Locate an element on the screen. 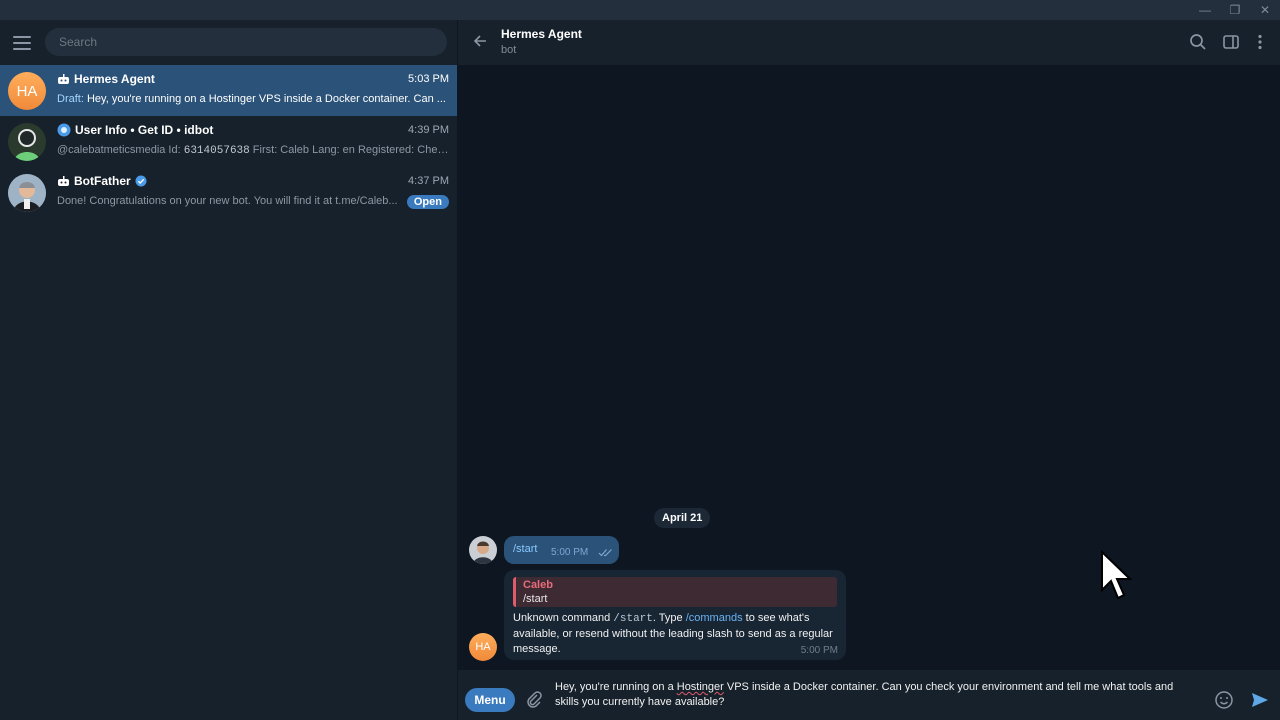 The height and width of the screenshot is (720, 1280). open-badge: Open is located at coordinates (427, 202).